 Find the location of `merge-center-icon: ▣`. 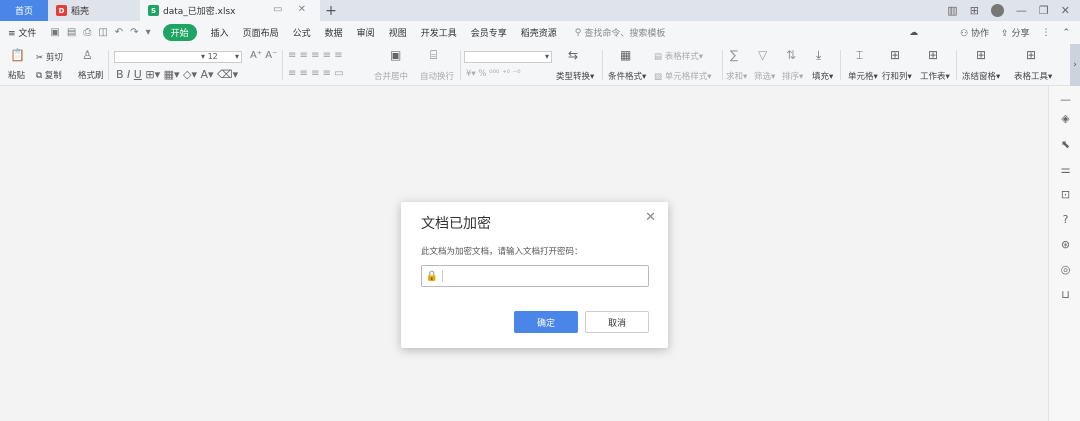

merge-center-icon: ▣ is located at coordinates (395, 55).